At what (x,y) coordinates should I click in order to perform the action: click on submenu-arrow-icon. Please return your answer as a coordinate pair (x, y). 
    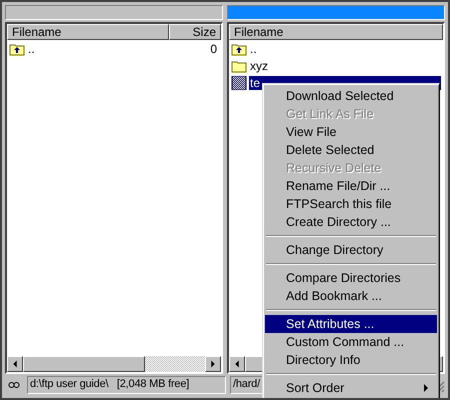
    Looking at the image, I should click on (426, 388).